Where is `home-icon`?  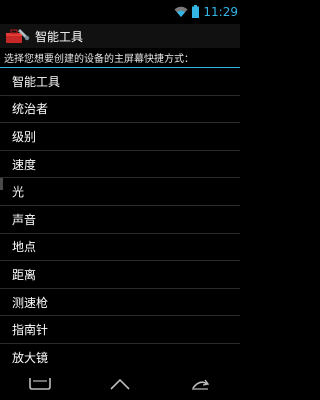 home-icon is located at coordinates (120, 385).